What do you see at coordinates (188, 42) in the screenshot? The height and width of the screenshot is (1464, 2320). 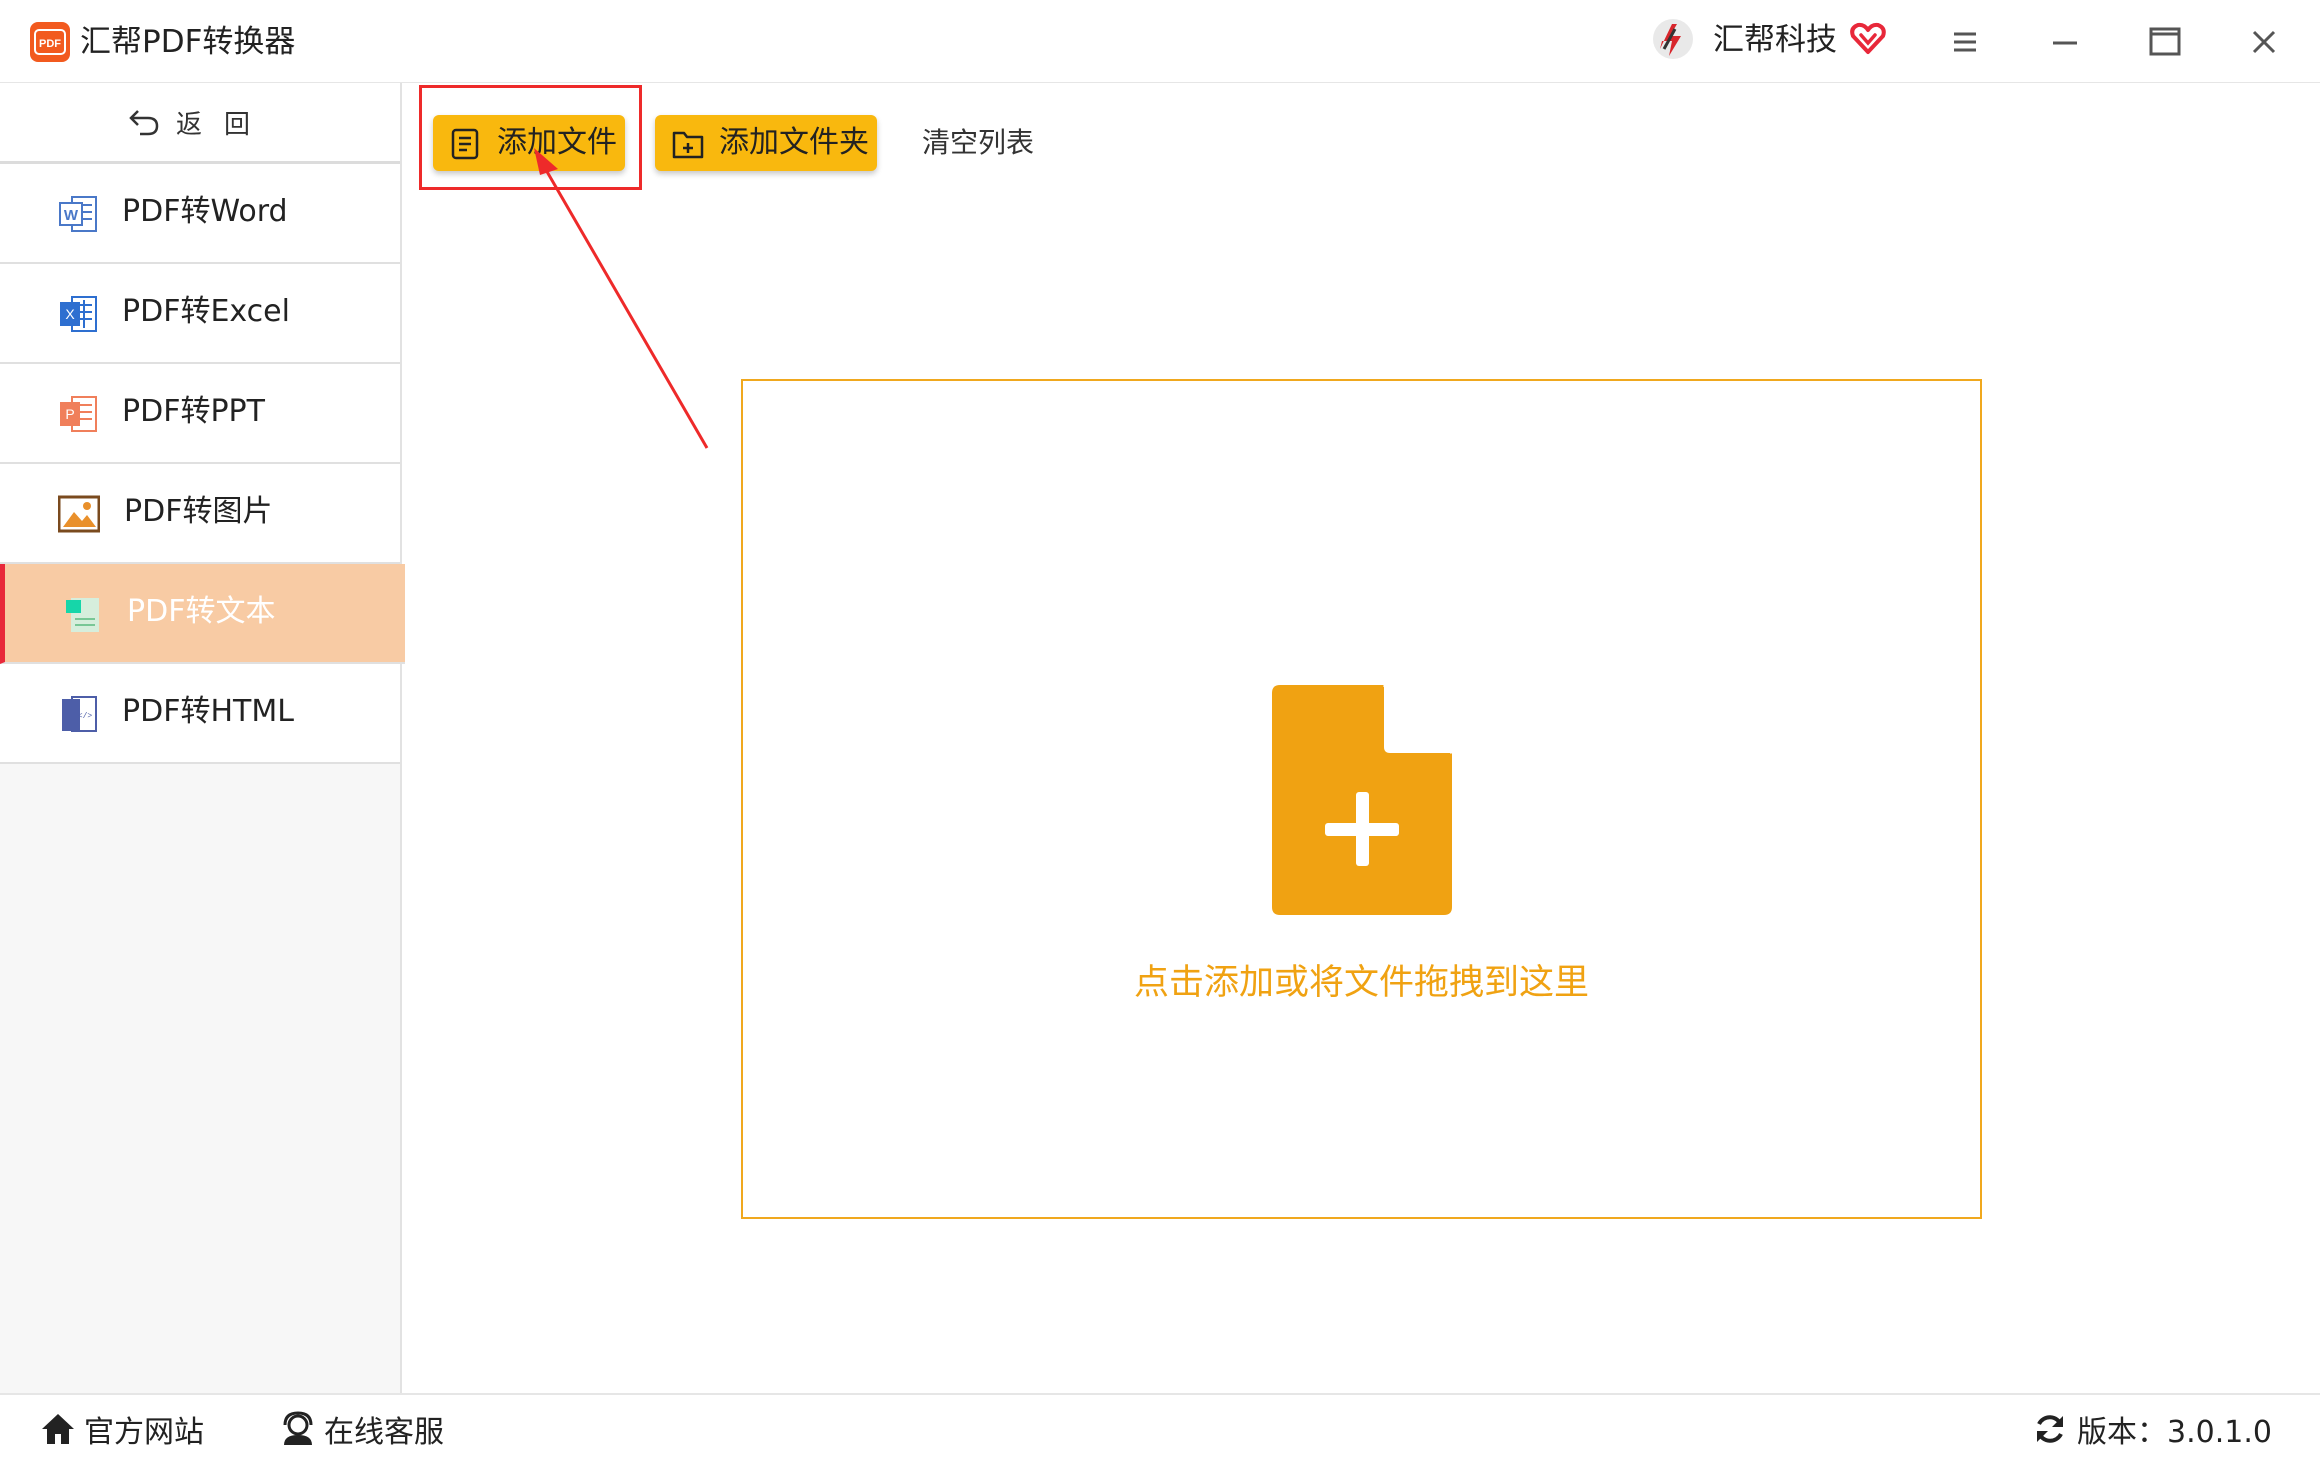 I see `app-title: 汇帮PDF转换器` at bounding box center [188, 42].